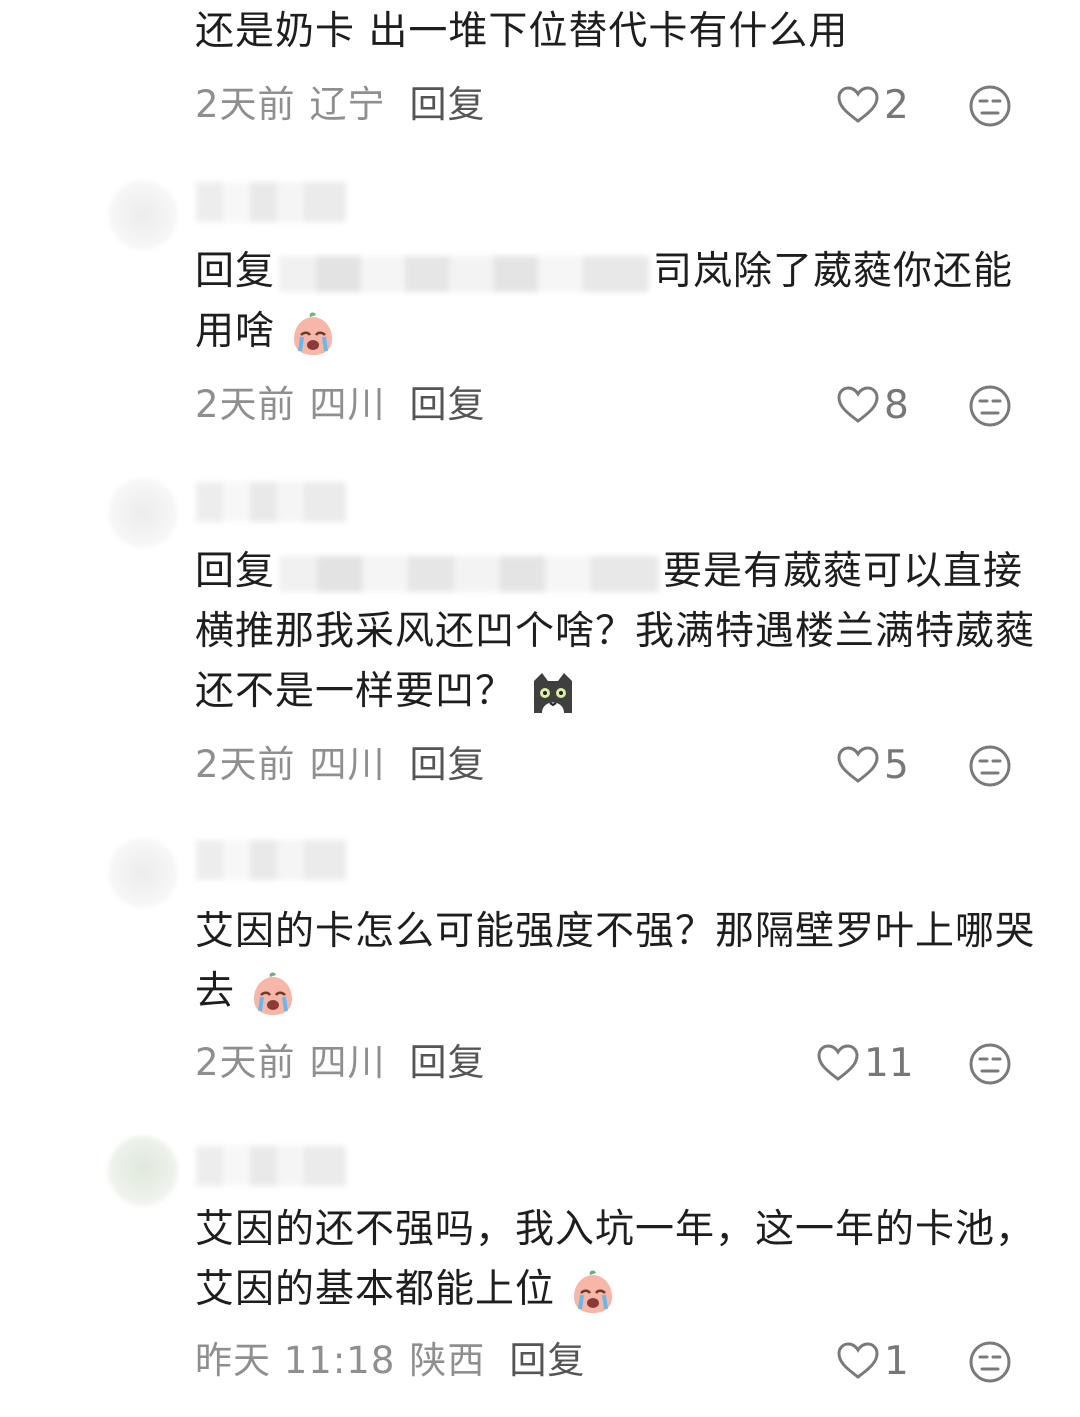 The image size is (1080, 1417). What do you see at coordinates (620, 1260) in the screenshot?
I see `comment-text: 艾因的还不强吗，我入坑一年，这一年的卡池，艾因的基本都能上位` at bounding box center [620, 1260].